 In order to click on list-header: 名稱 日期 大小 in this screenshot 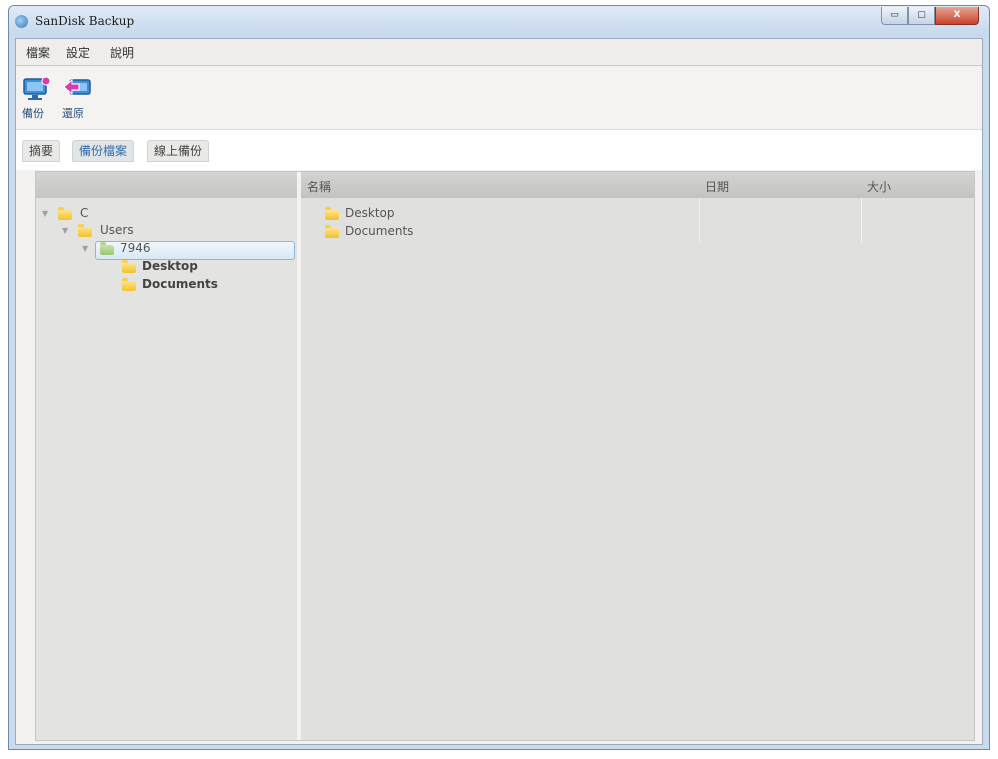, I will do `click(637, 185)`.